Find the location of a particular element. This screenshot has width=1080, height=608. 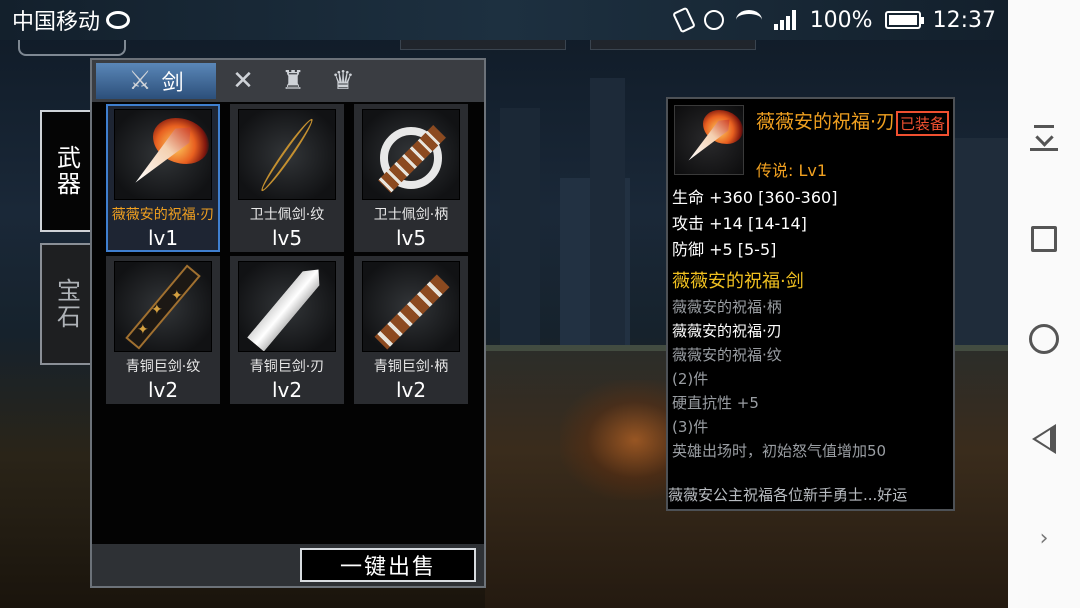

tab-gems-label: 宝石 is located at coordinates (66, 304).